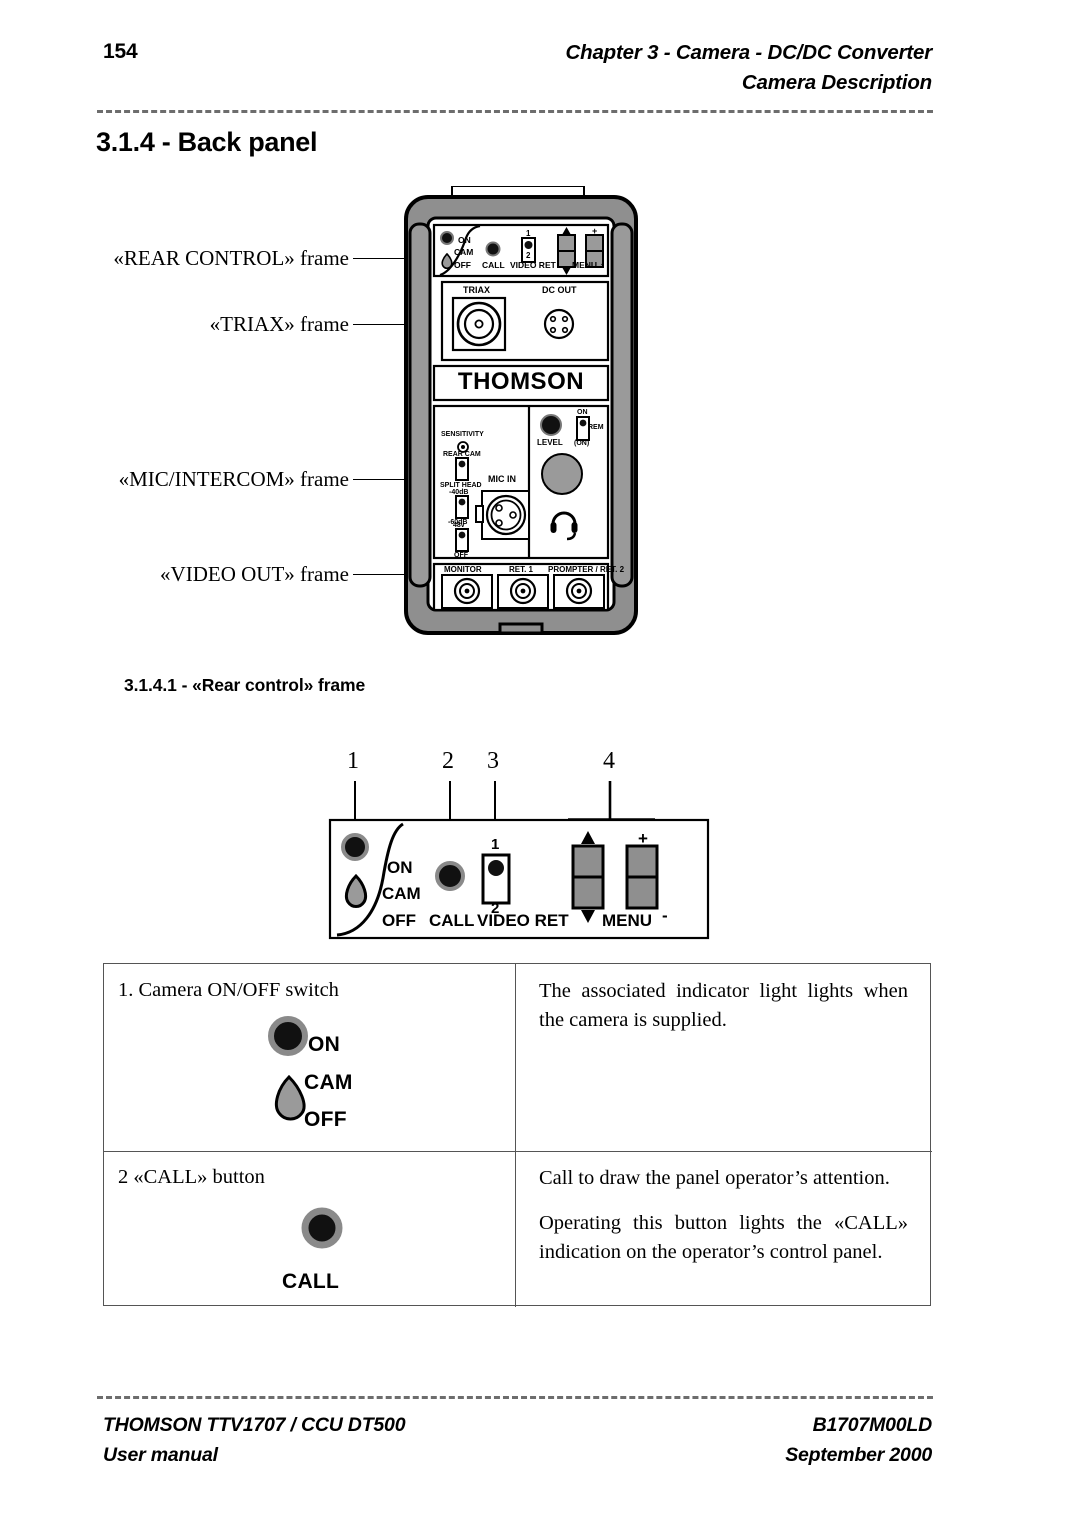  What do you see at coordinates (448, 761) in the screenshot?
I see `callout-number-2: 2` at bounding box center [448, 761].